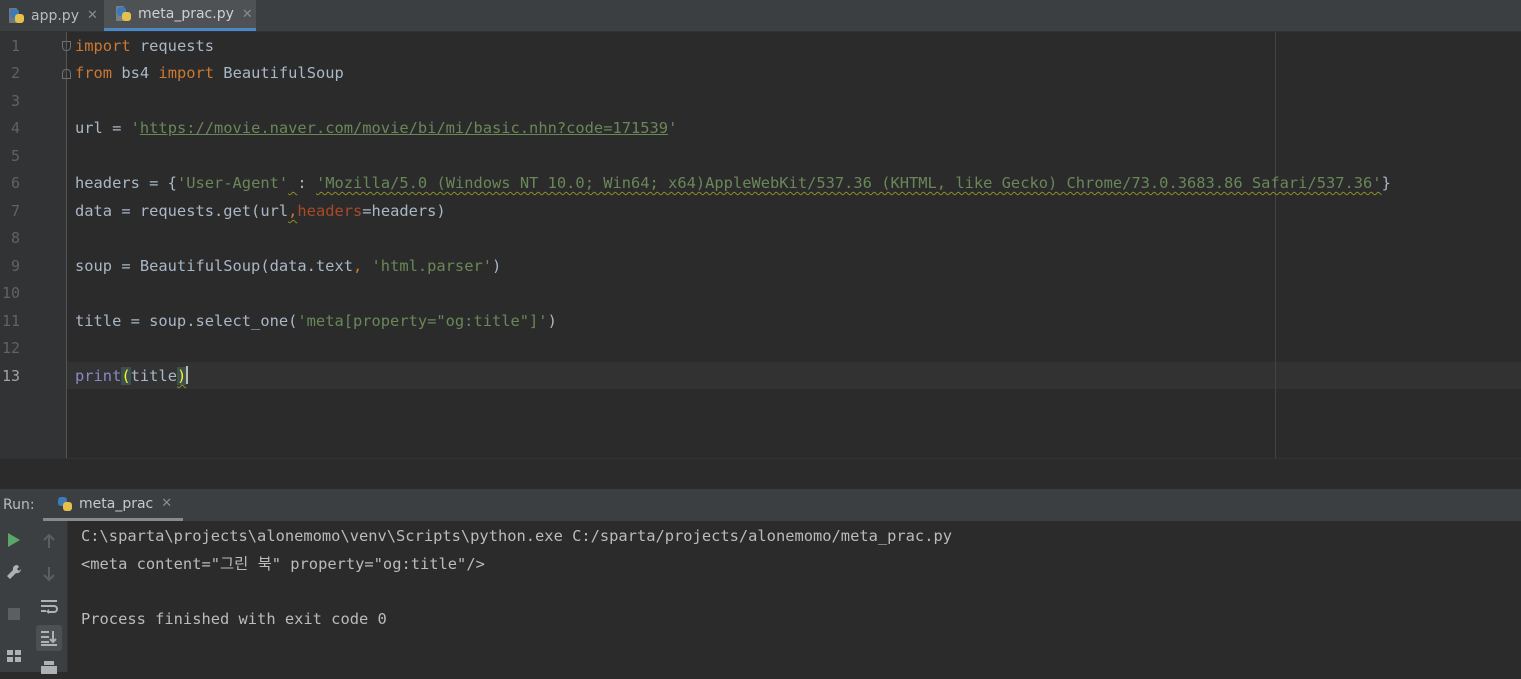 This screenshot has width=1521, height=679. Describe the element at coordinates (15, 211) in the screenshot. I see `line-number: 7` at that location.